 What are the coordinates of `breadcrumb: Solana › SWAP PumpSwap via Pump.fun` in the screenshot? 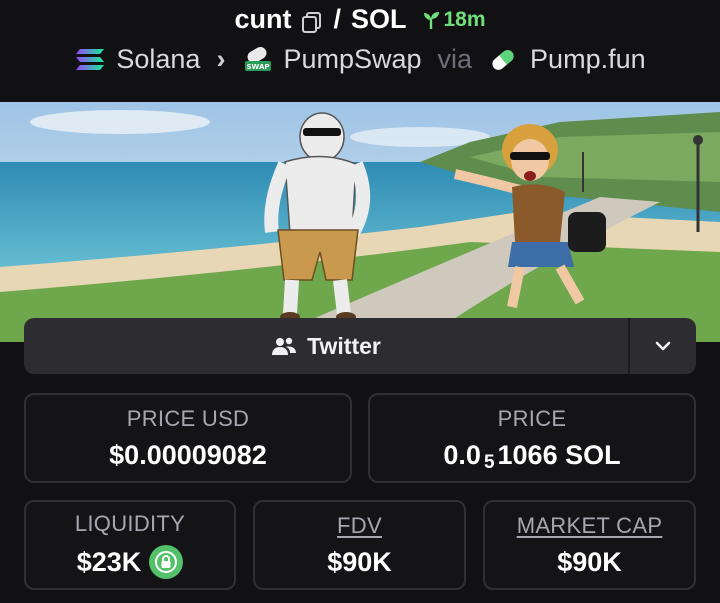 It's located at (360, 59).